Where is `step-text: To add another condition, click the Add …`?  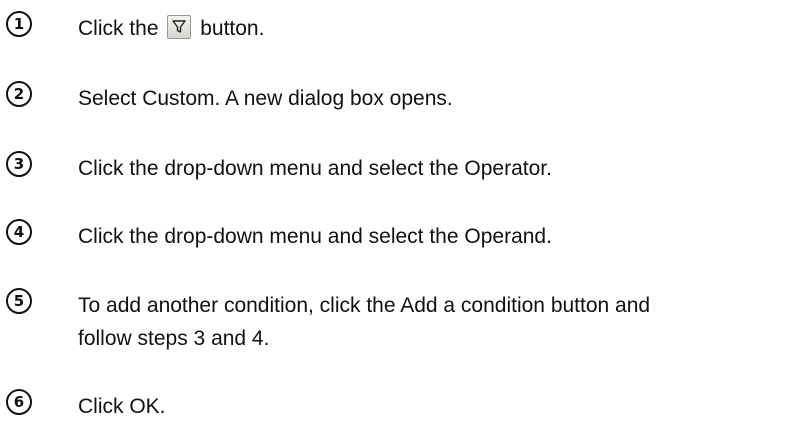 step-text: To add another condition, click the Add … is located at coordinates (440, 322).